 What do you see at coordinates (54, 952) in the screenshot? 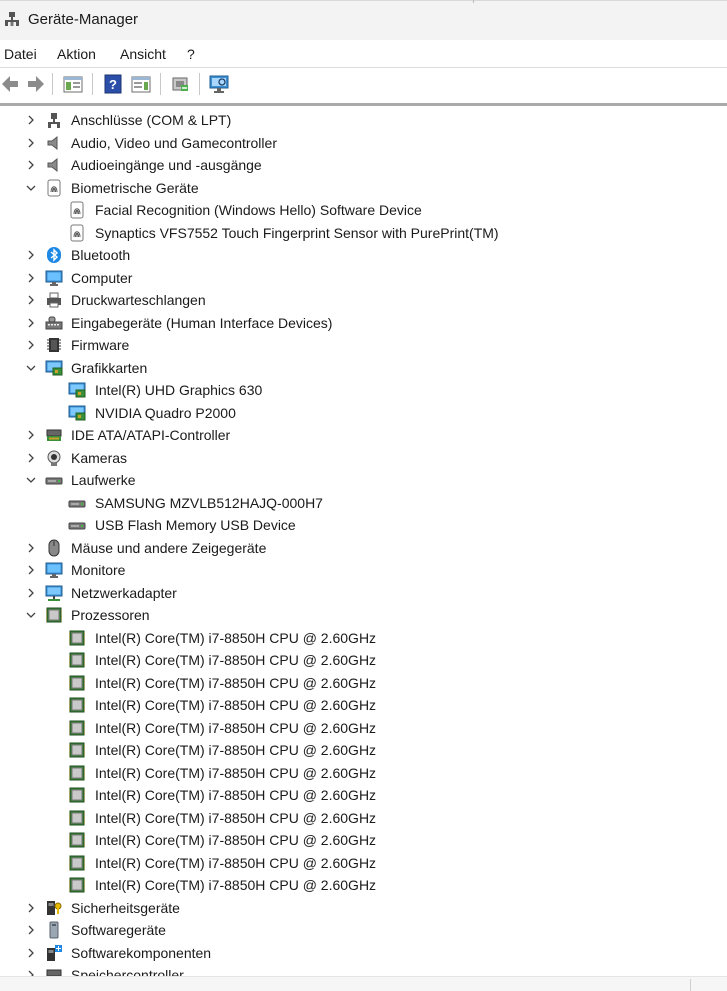
I see `software-component-icon` at bounding box center [54, 952].